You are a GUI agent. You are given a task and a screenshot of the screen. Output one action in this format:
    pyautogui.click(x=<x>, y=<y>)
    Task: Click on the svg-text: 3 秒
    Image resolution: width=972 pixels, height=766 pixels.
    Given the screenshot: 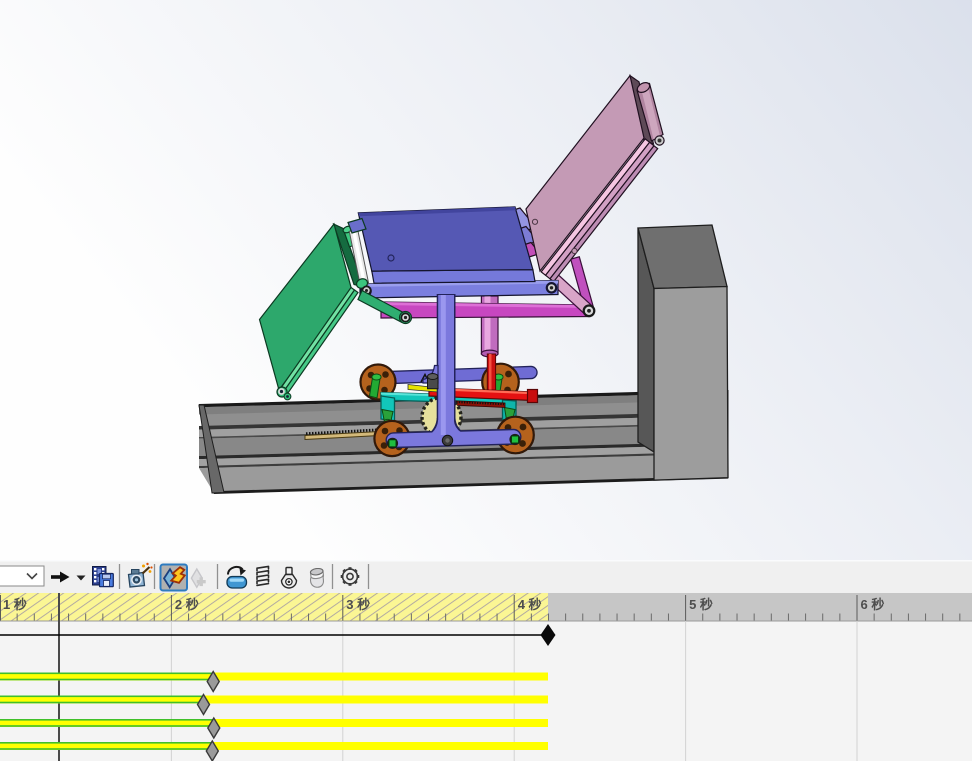 What is the action you would take?
    pyautogui.click(x=358, y=604)
    